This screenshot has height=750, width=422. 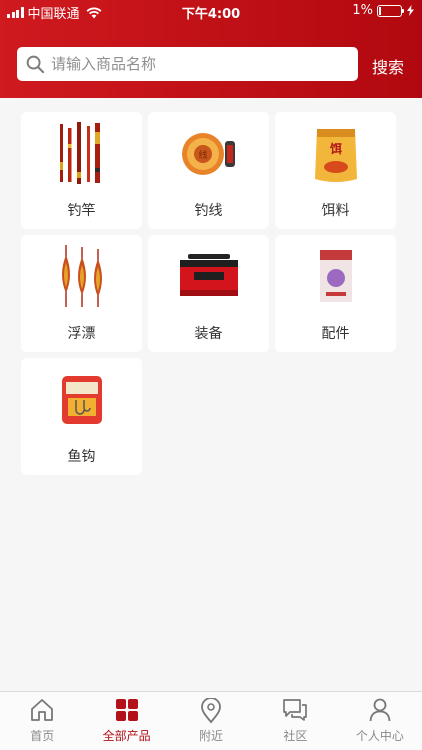 What do you see at coordinates (211, 11) in the screenshot?
I see `status-bar: 中国联通 下午4:00 1%` at bounding box center [211, 11].